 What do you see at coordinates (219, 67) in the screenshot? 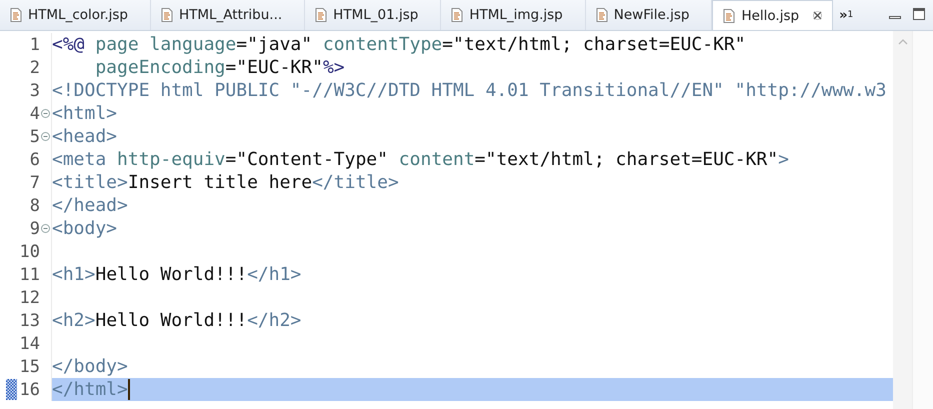
I see `code-line: pageEncoding="EUC-KR"%>` at bounding box center [219, 67].